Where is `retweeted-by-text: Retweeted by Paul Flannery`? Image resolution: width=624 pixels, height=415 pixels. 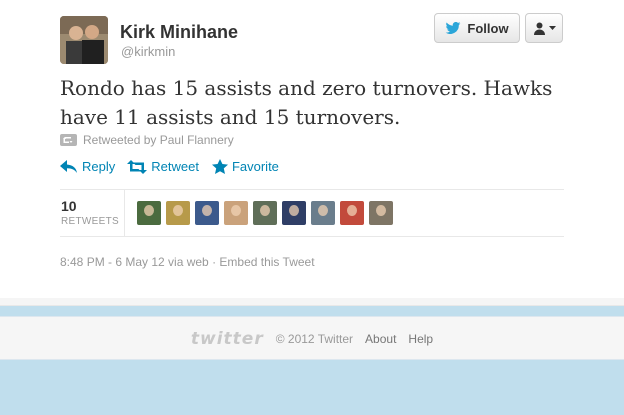
retweeted-by-text: Retweeted by Paul Flannery is located at coordinates (158, 140).